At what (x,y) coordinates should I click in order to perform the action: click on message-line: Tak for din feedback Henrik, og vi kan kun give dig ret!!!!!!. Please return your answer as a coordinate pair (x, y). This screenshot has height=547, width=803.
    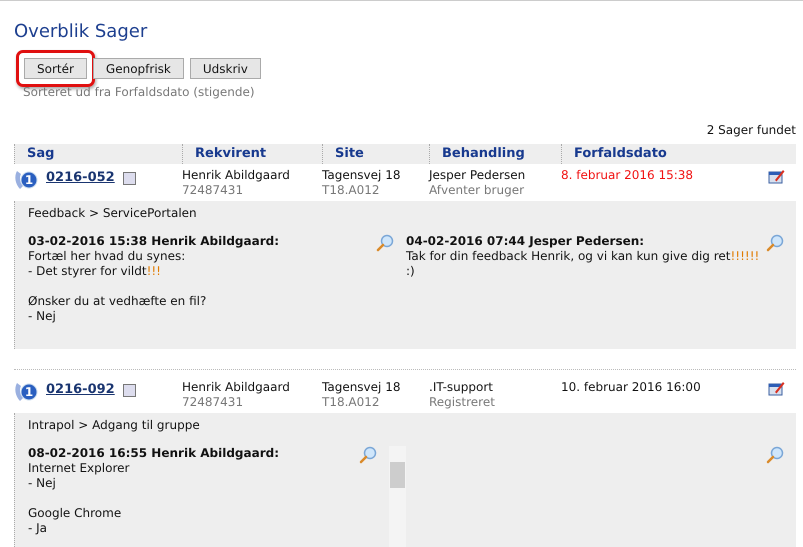
    Looking at the image, I should click on (583, 256).